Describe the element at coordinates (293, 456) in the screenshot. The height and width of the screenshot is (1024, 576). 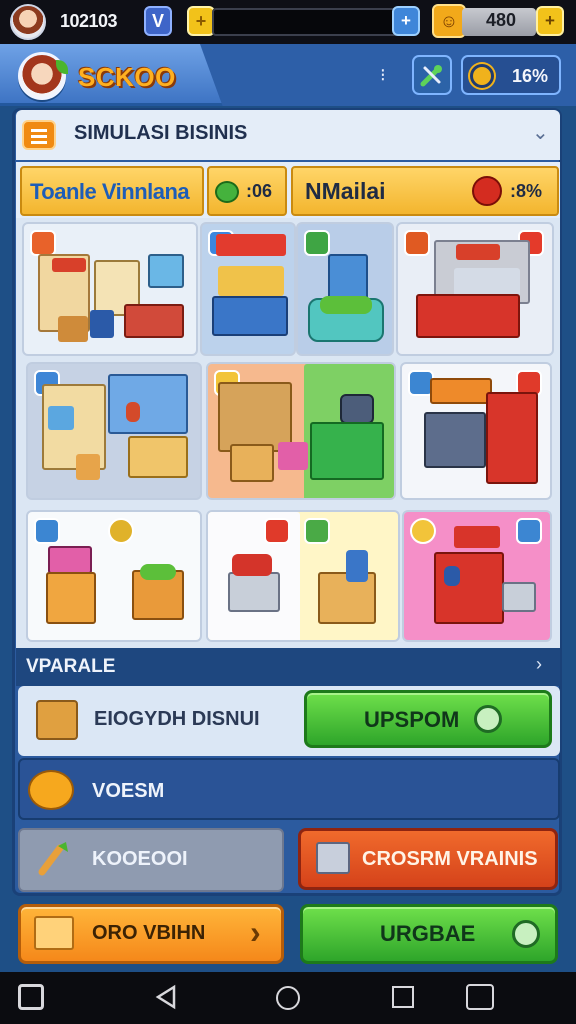
I see `pink-box` at that location.